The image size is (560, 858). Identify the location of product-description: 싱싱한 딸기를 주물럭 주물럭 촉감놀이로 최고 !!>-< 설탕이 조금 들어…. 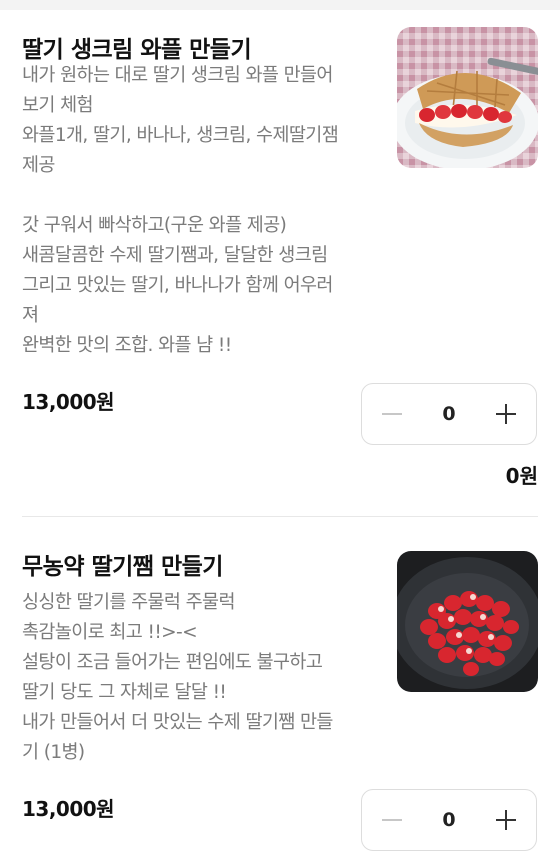
(177, 677).